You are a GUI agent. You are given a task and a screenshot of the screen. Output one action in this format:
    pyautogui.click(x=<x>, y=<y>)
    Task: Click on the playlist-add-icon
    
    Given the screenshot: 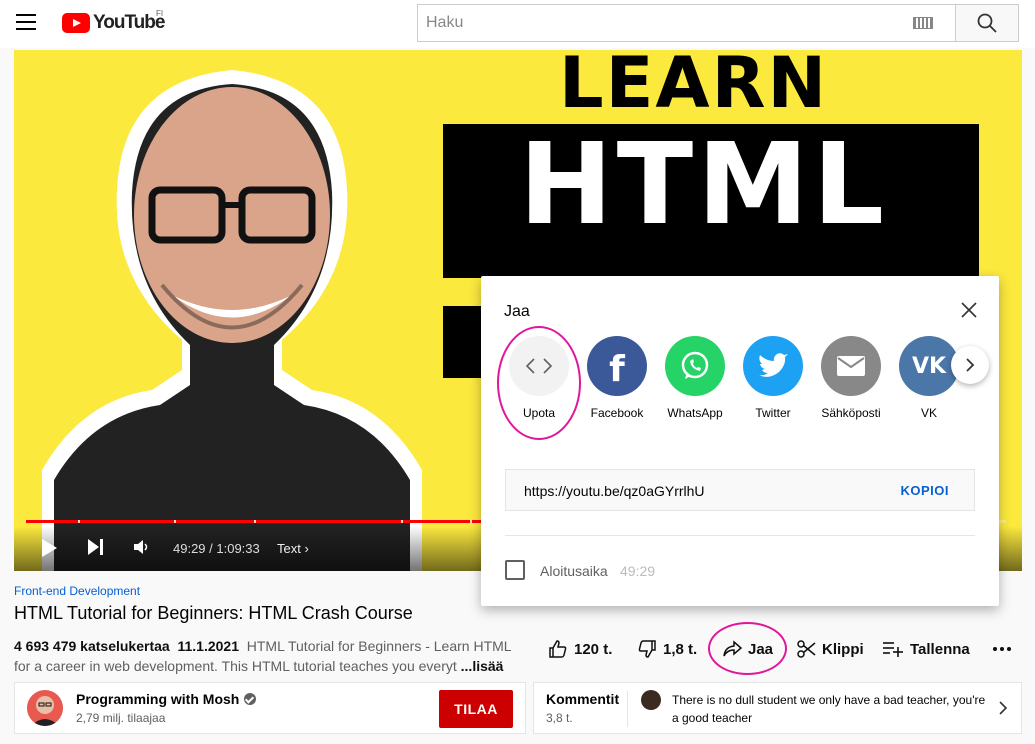 What is the action you would take?
    pyautogui.click(x=893, y=649)
    